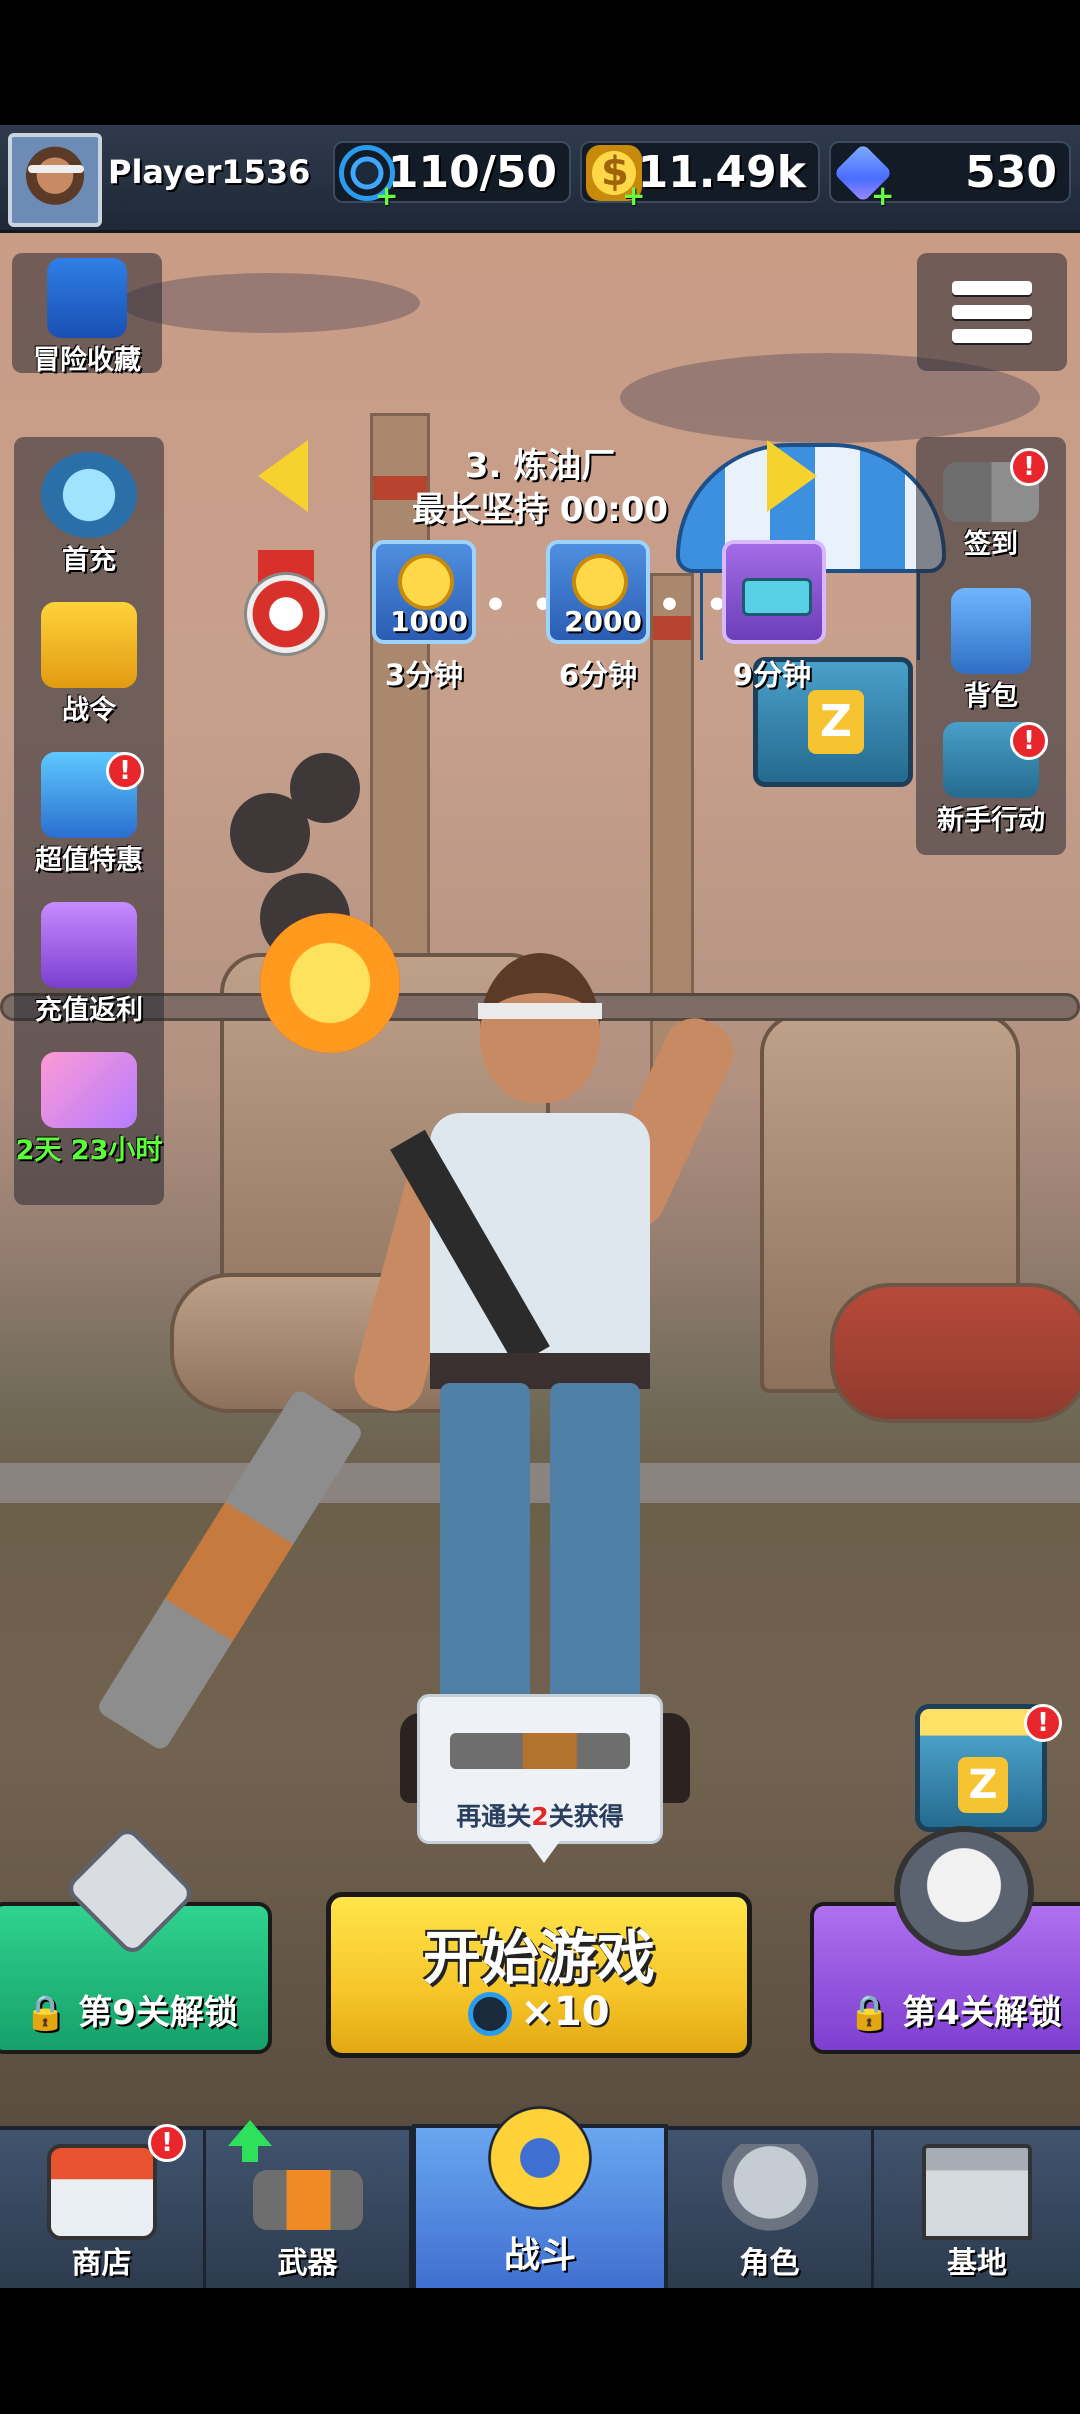  What do you see at coordinates (540, 510) in the screenshot?
I see `longest-survival: 最长坚持 00:00` at bounding box center [540, 510].